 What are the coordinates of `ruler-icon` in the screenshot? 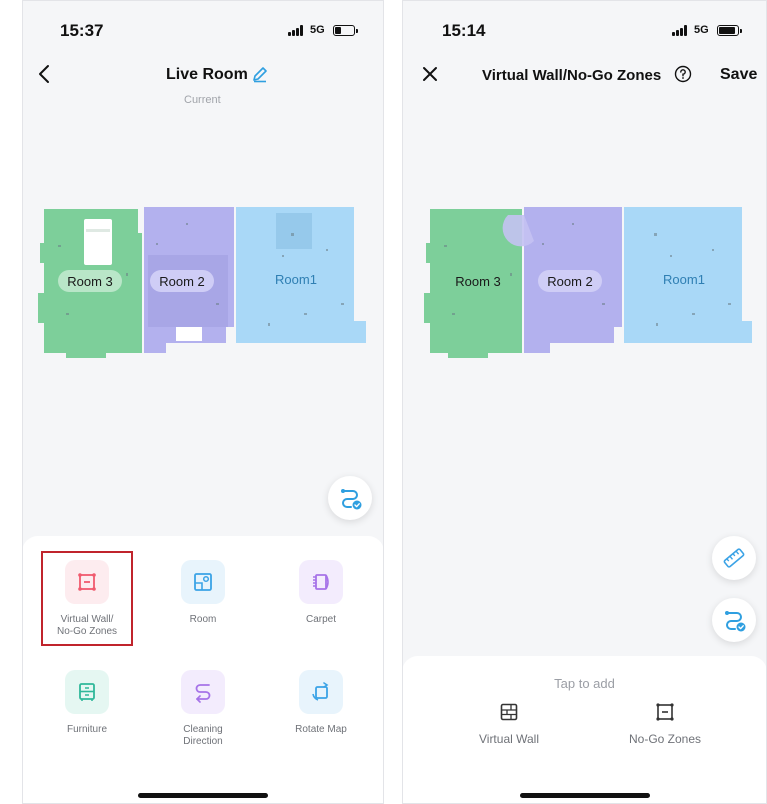 It's located at (734, 558).